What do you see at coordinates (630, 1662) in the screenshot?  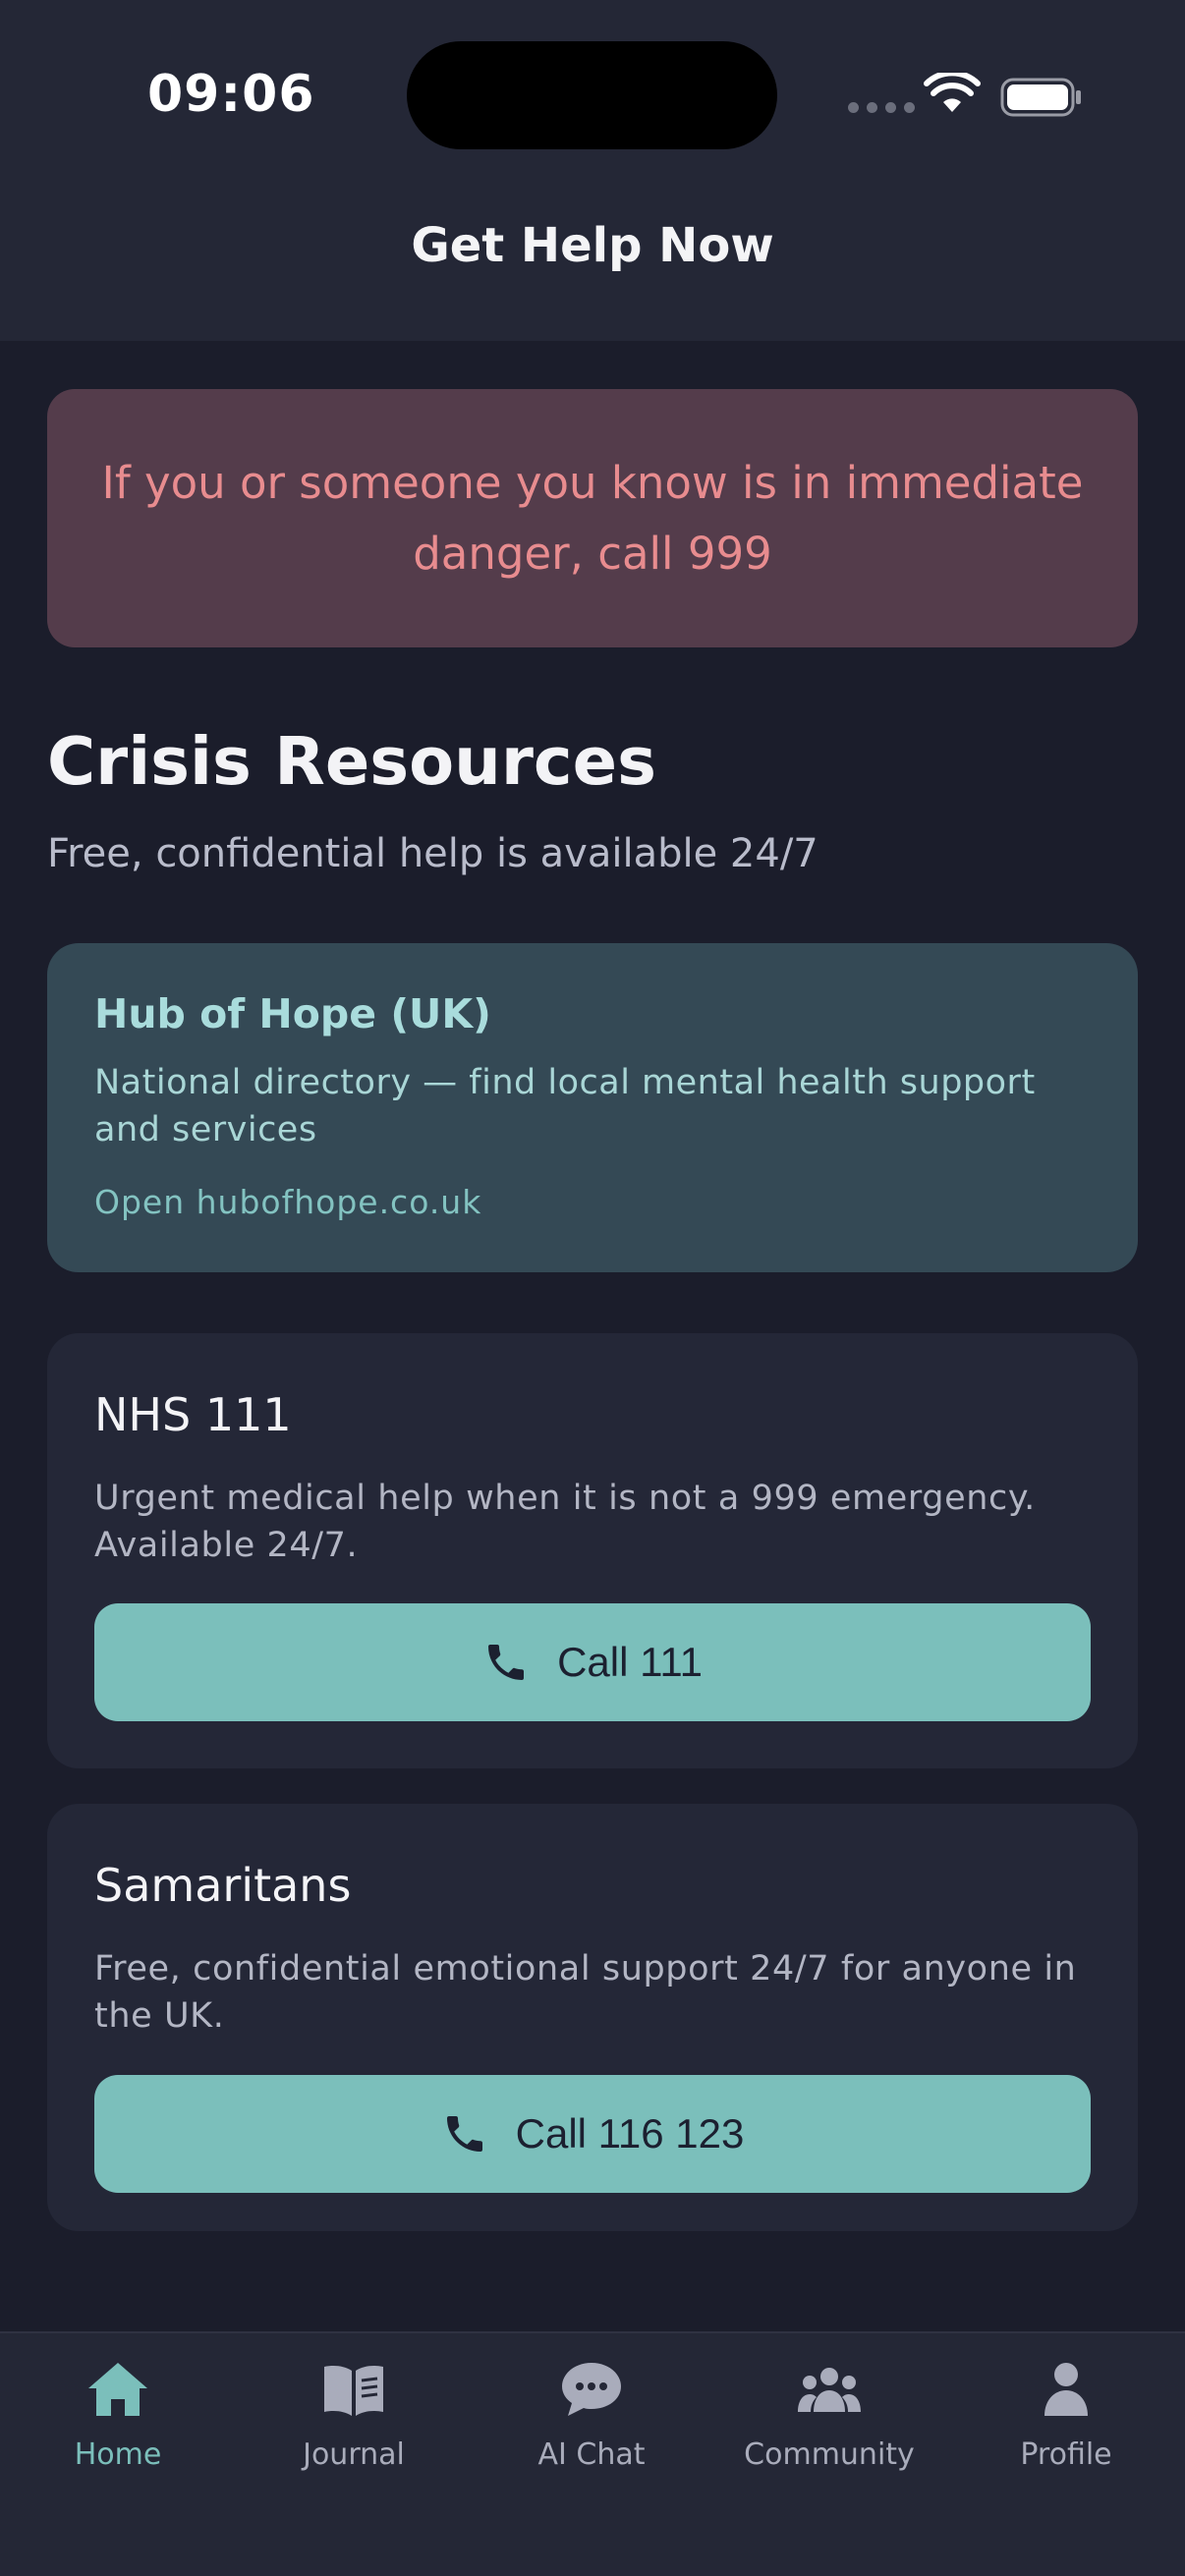 I see `call-button-label: Call 111` at bounding box center [630, 1662].